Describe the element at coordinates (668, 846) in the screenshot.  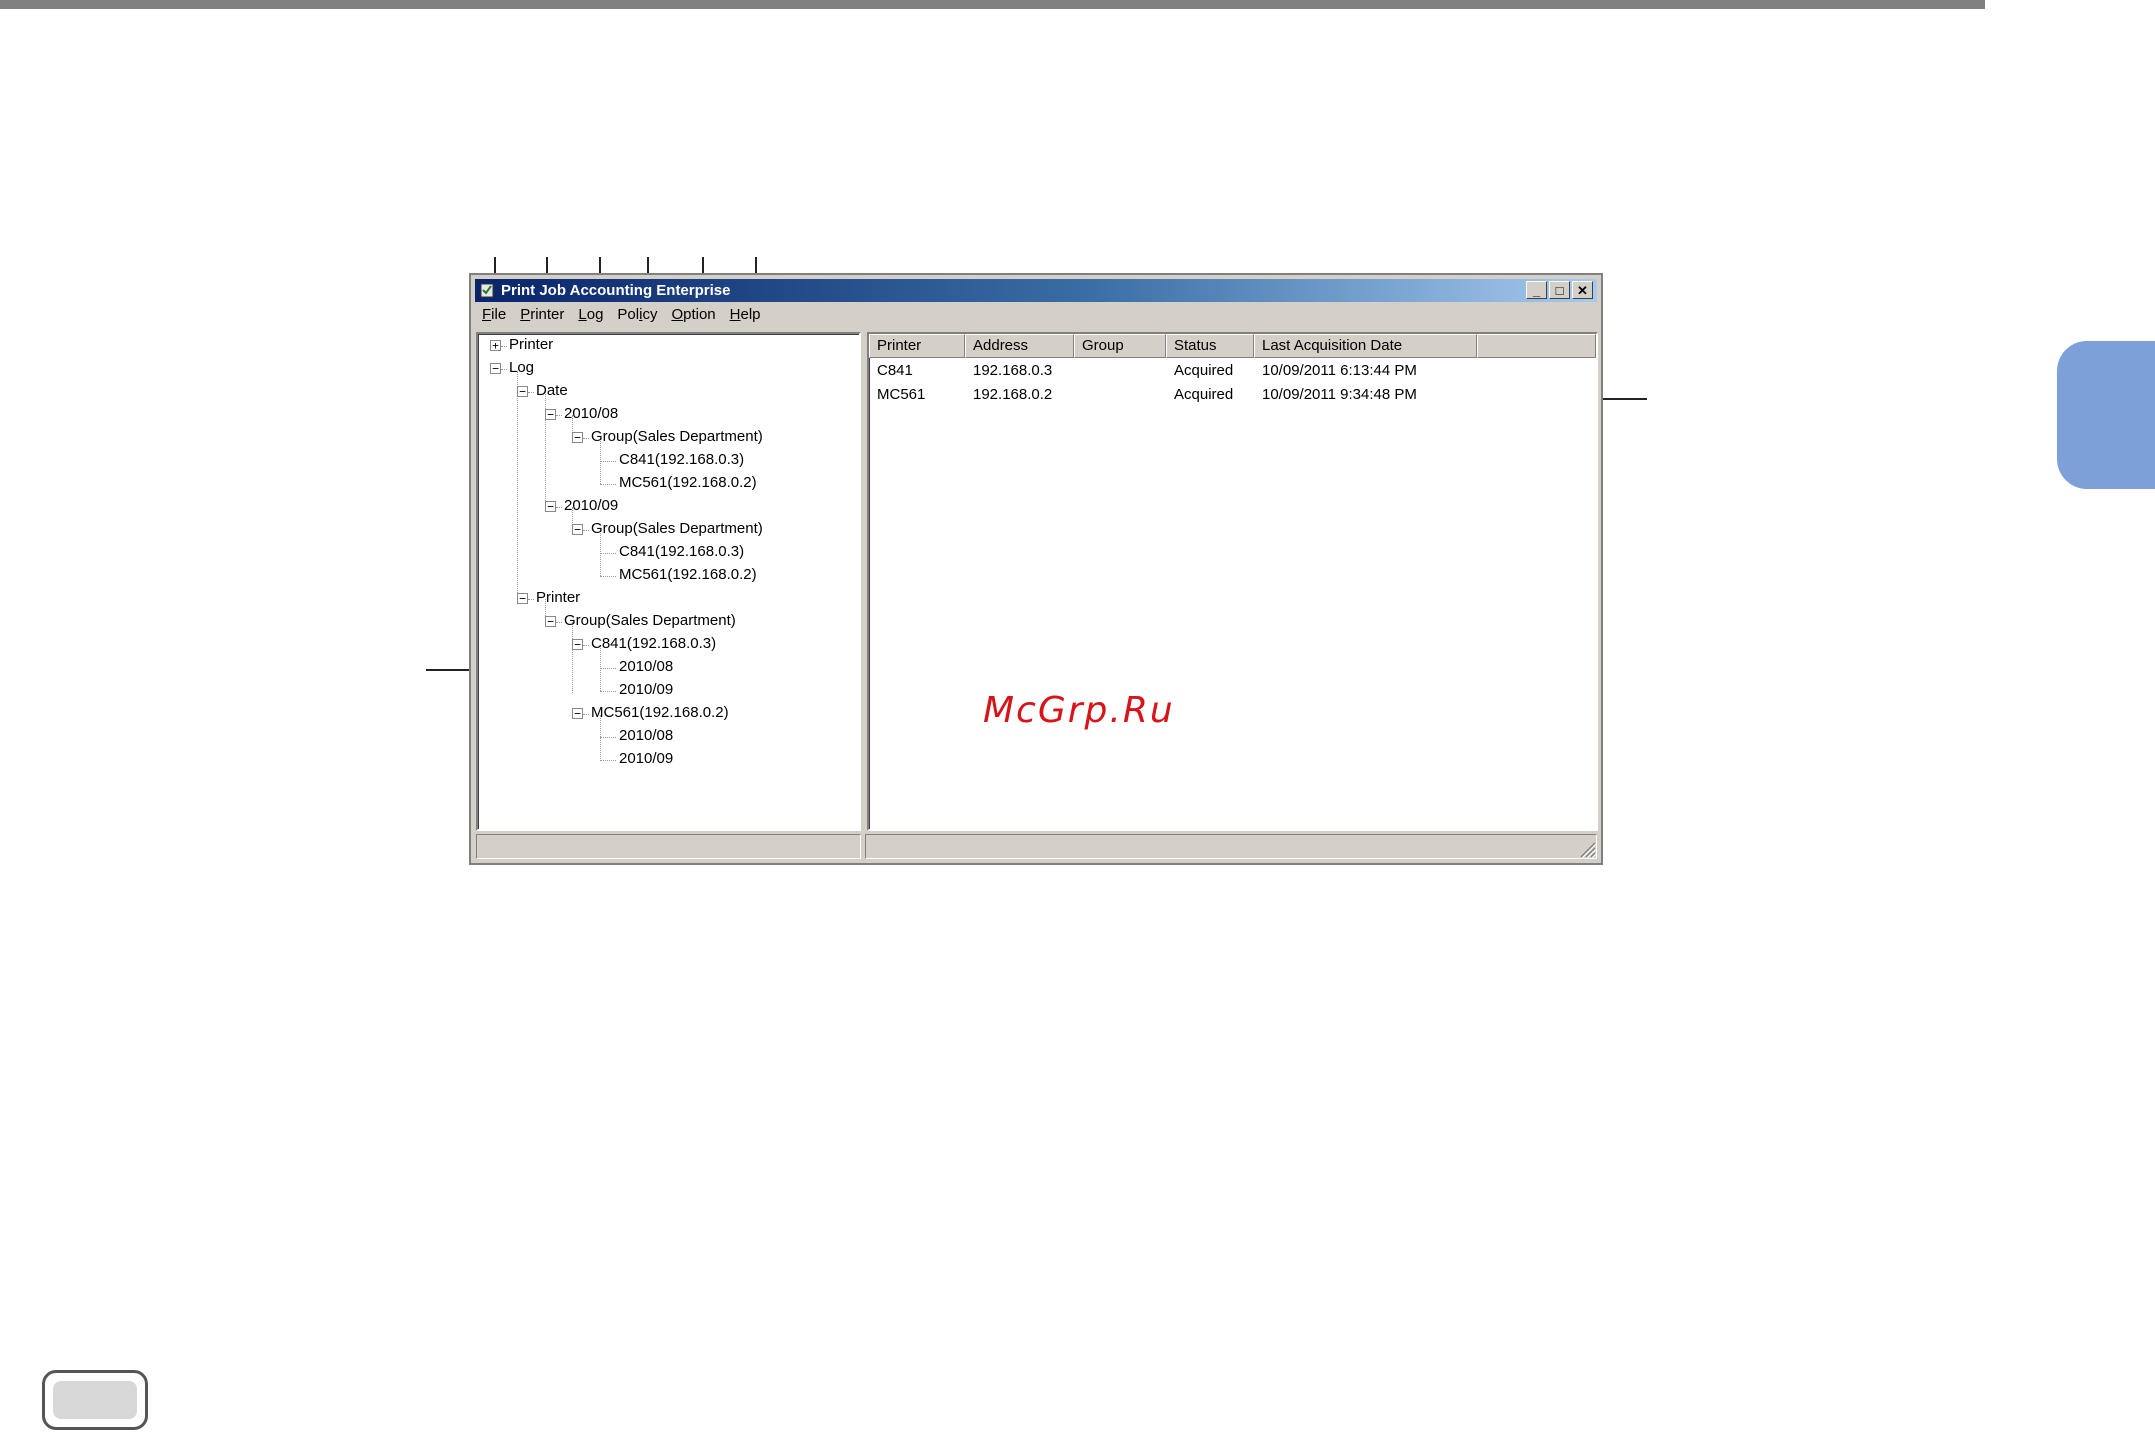
I see `status-segment-left` at that location.